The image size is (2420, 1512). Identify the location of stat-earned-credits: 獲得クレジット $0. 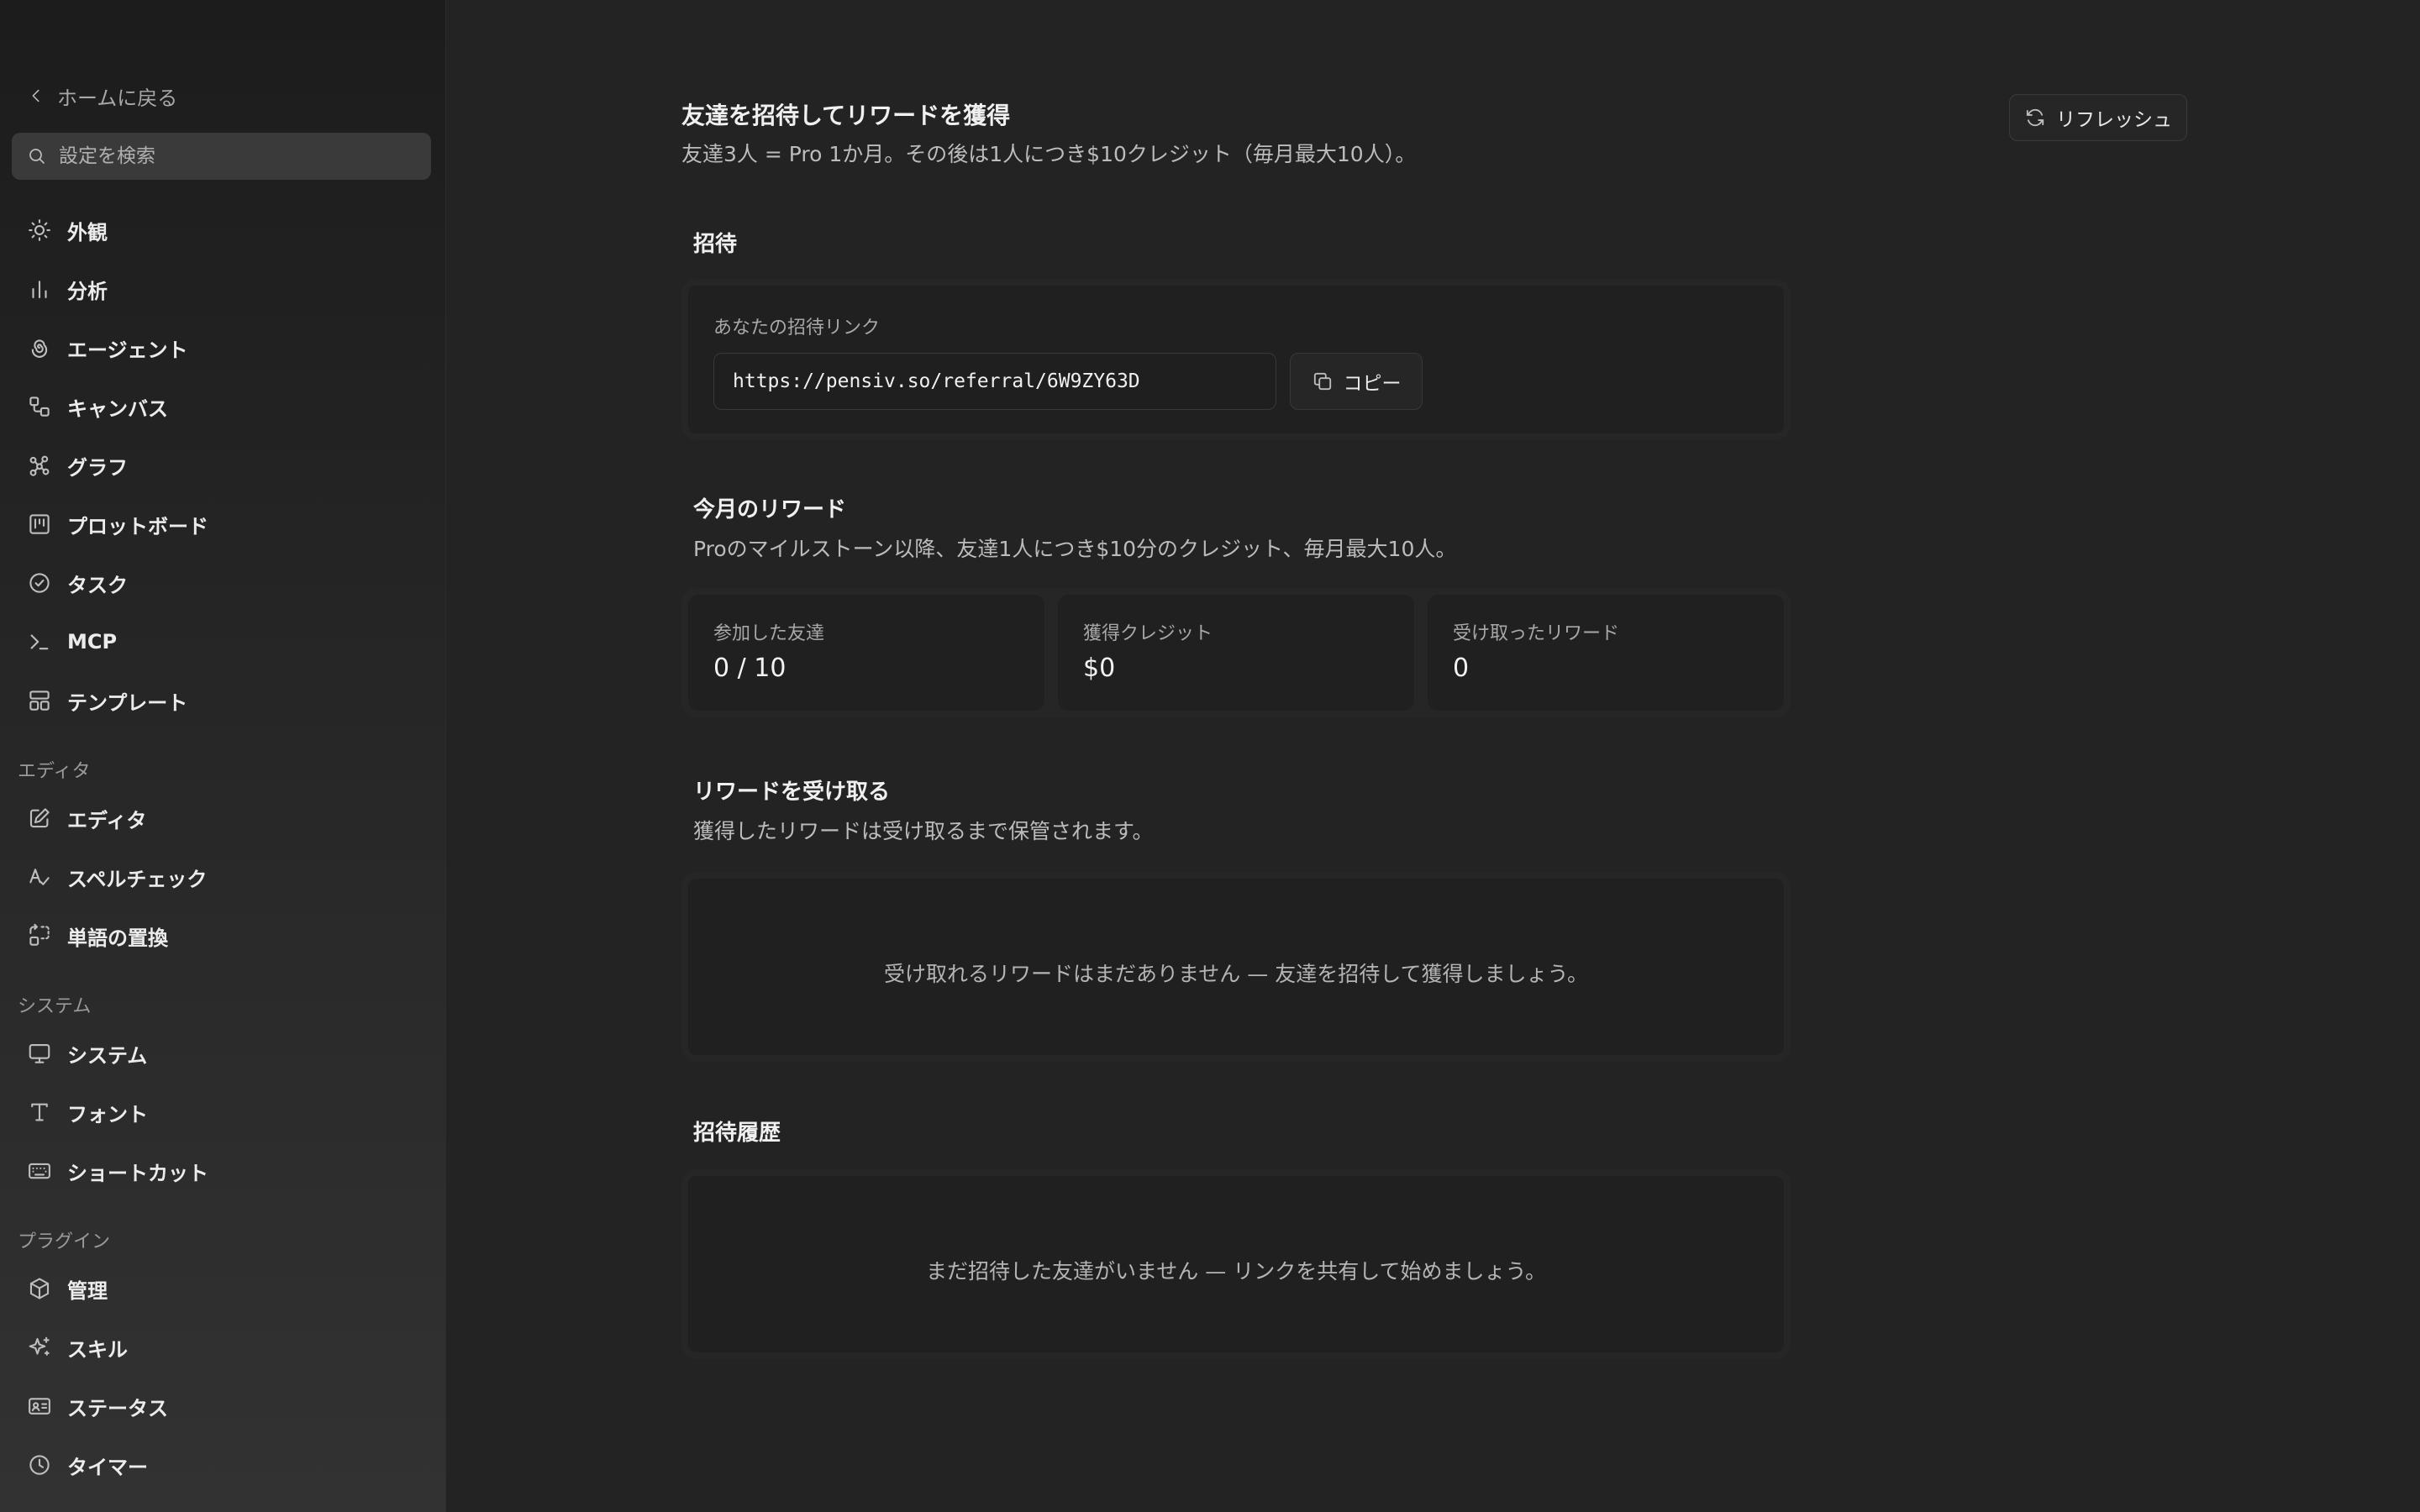
(1236, 653).